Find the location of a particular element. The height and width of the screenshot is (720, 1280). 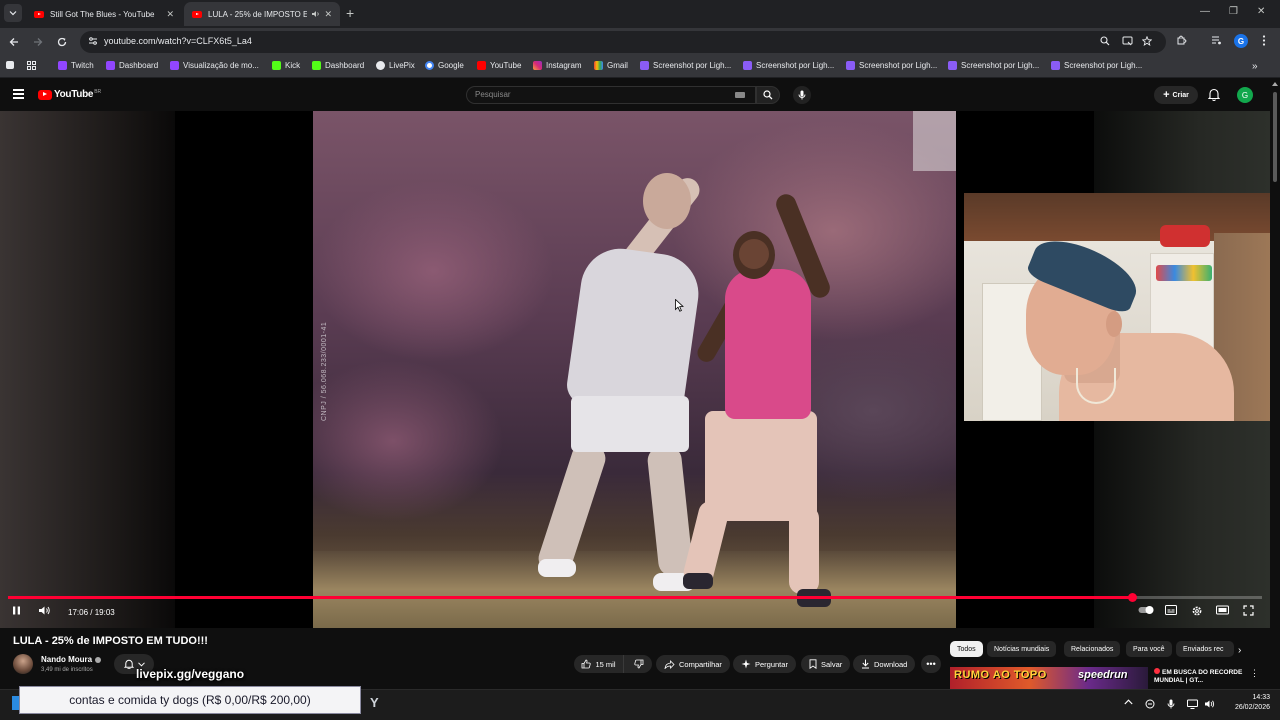

time-display: 17:06 / 19:03 is located at coordinates (91, 612).